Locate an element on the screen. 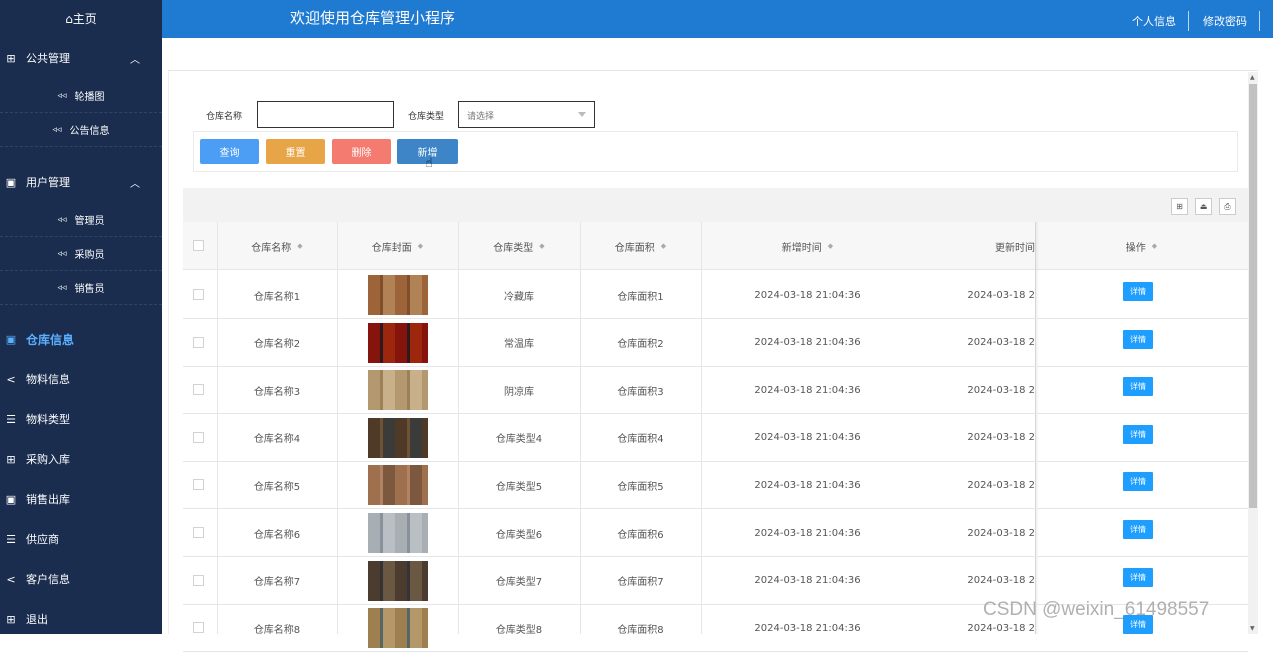 The image size is (1273, 652). cell-type: 仓库类型5 is located at coordinates (519, 487).